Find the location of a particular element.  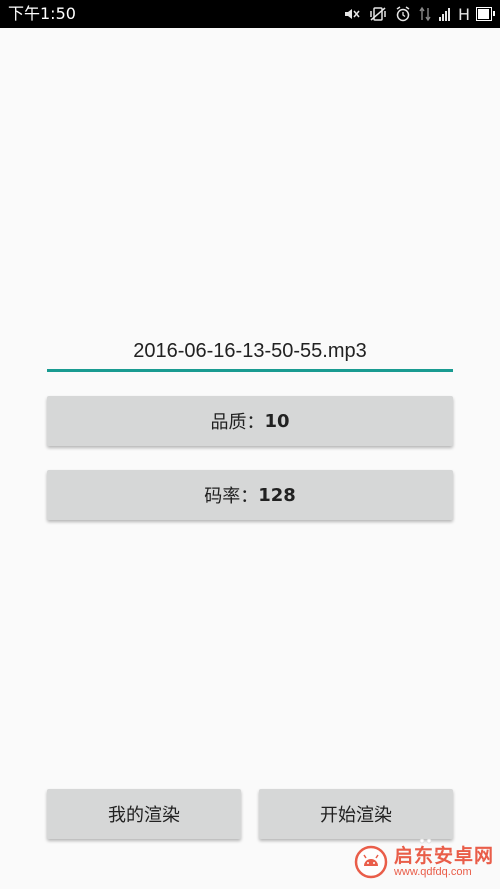

status-time: 下午1:50 is located at coordinates (42, 13).